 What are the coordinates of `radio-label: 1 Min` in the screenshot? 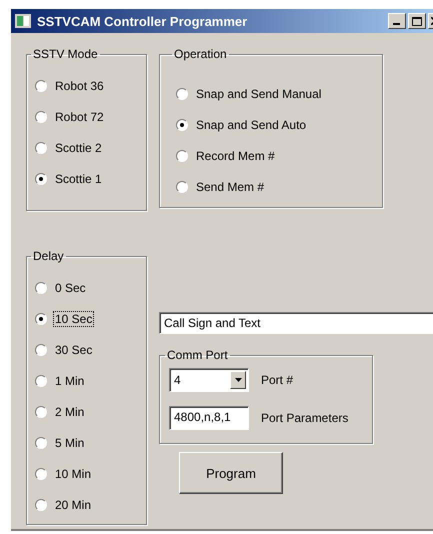 It's located at (70, 380).